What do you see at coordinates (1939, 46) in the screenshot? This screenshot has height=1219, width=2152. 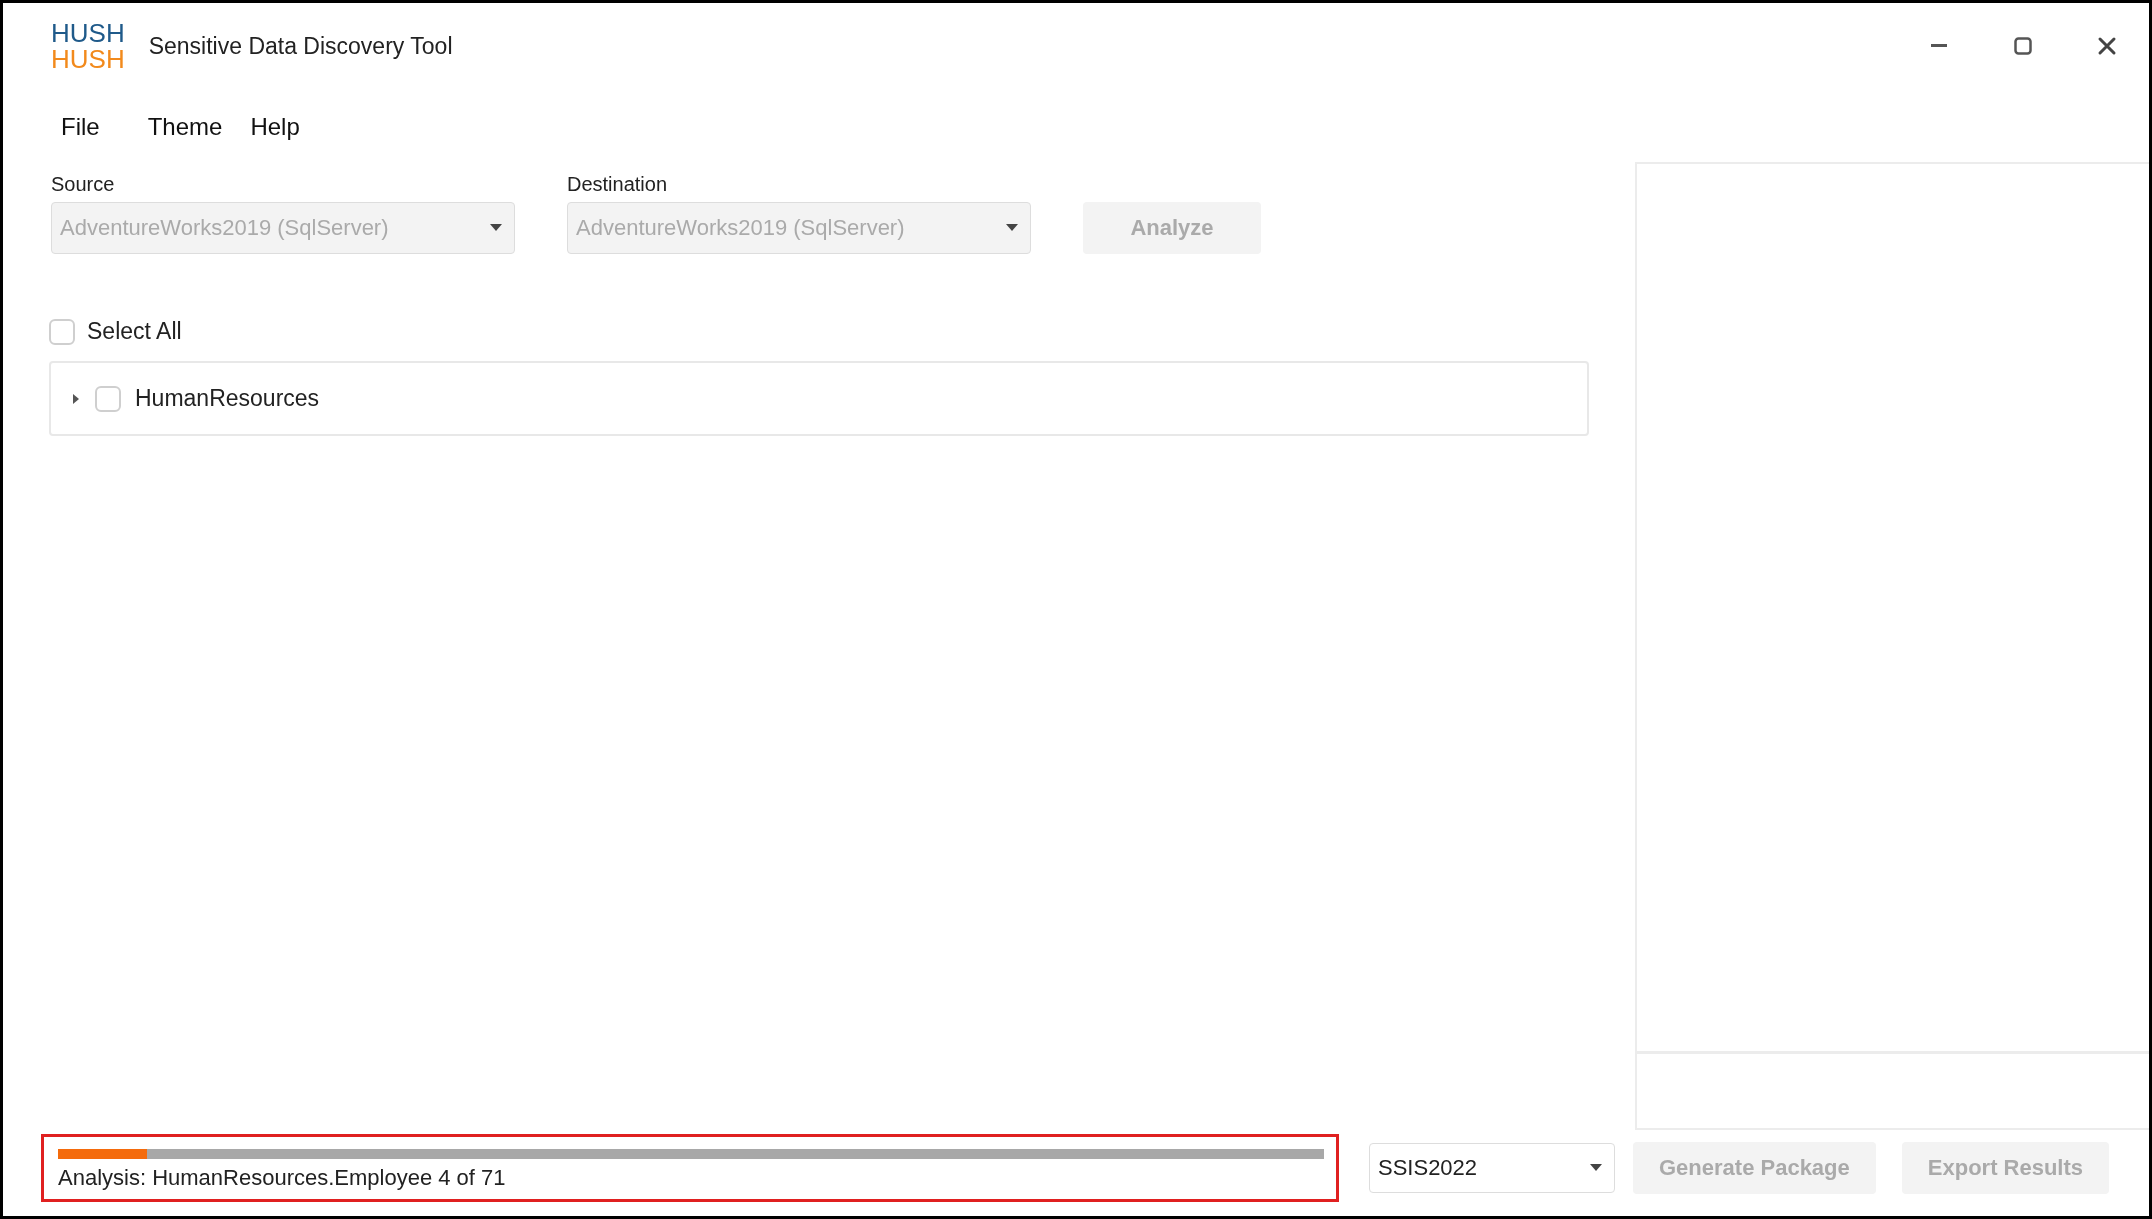 I see `minimize-icon` at bounding box center [1939, 46].